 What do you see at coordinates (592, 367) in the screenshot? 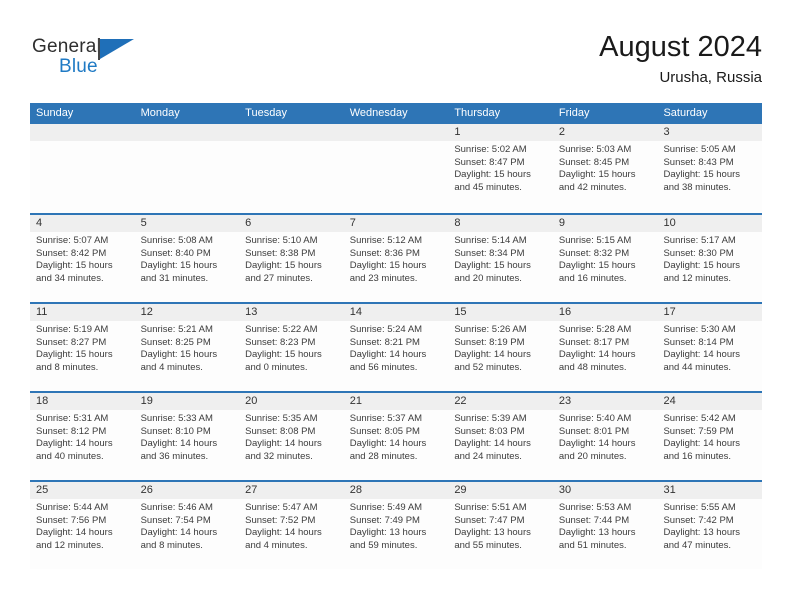
I see `daylight-text-line2: and 48 minutes.` at bounding box center [592, 367].